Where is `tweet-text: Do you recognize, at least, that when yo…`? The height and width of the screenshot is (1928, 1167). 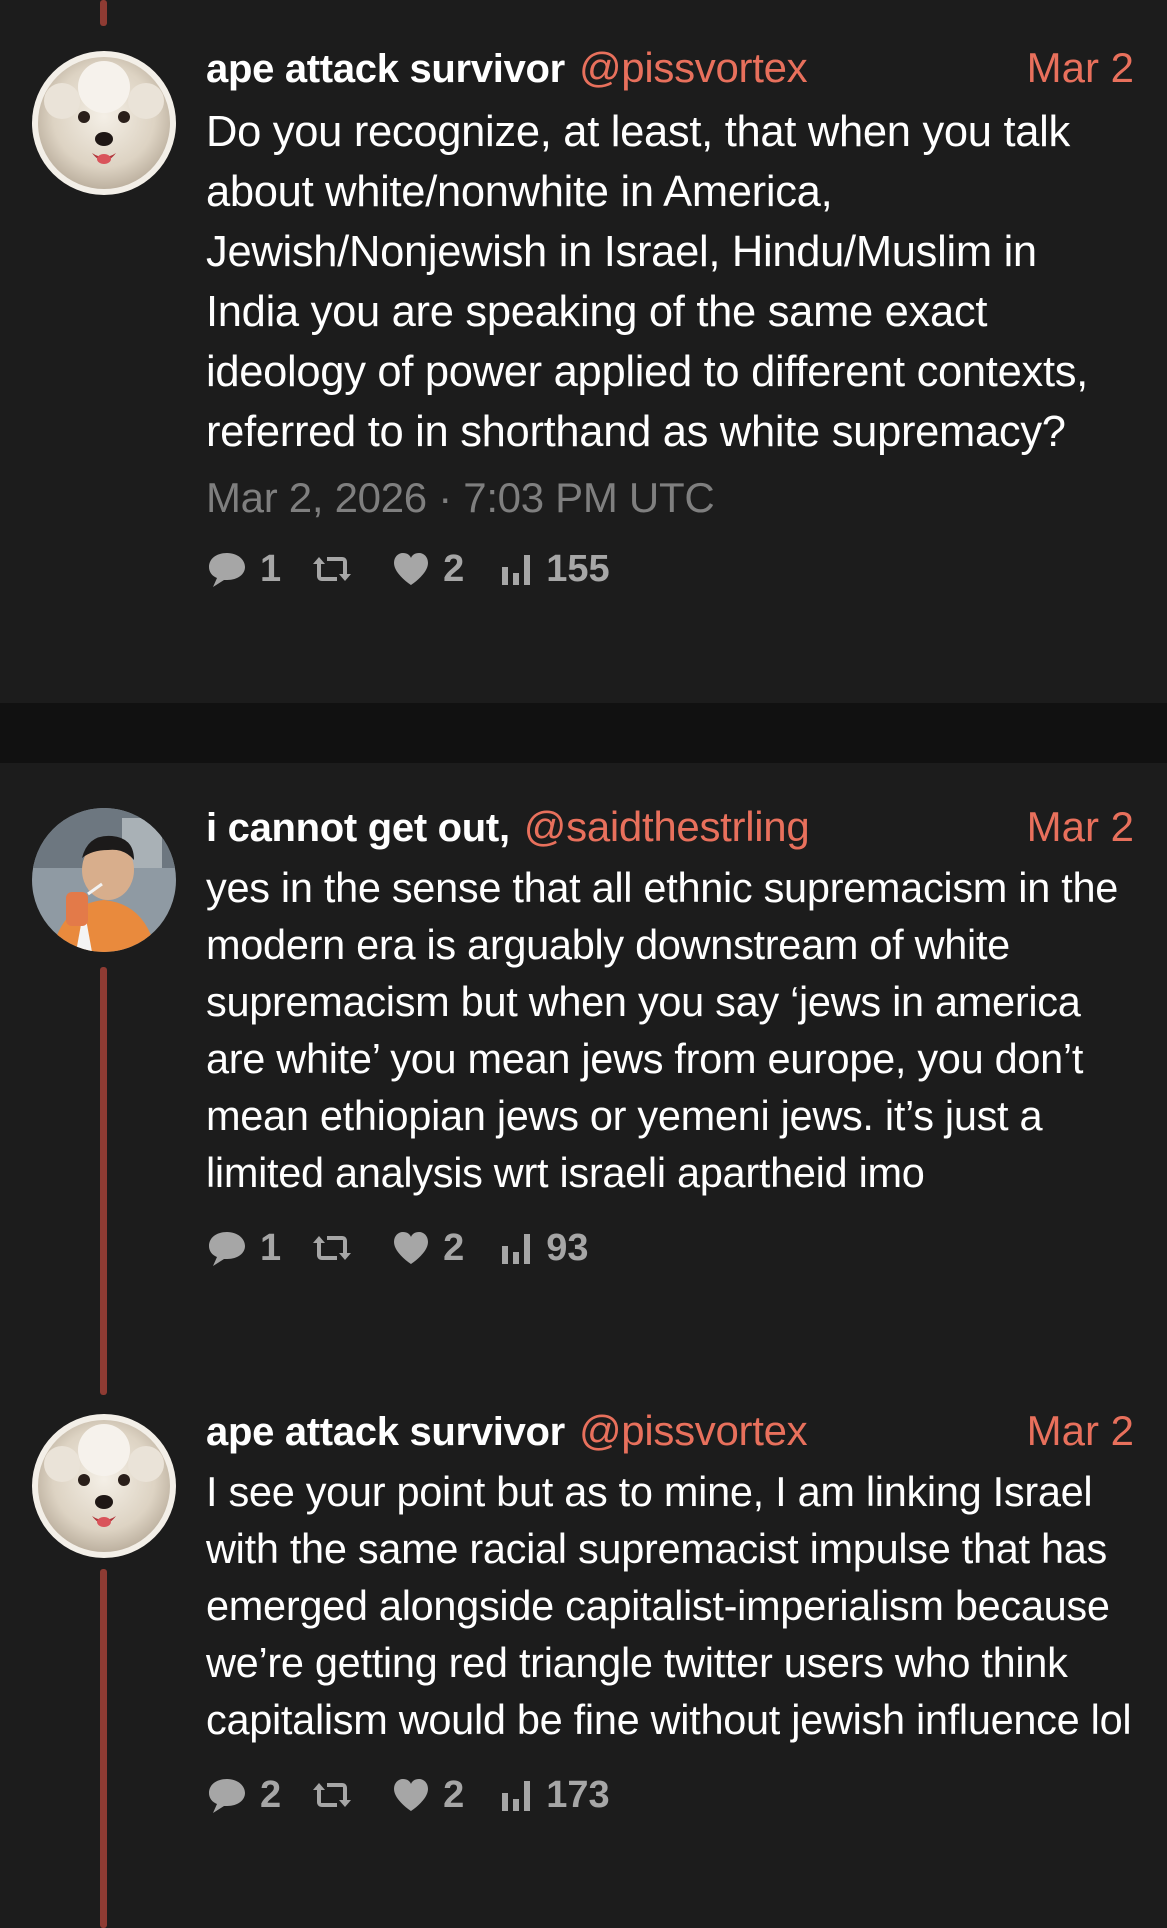
tweet-text: Do you recognize, at least, that when yo… is located at coordinates (647, 282).